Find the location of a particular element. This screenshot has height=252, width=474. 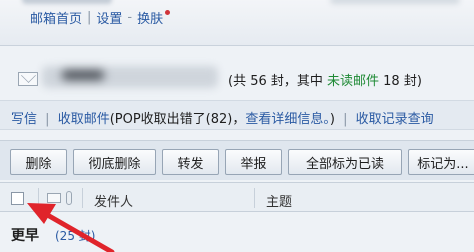

group-count: (25 封) is located at coordinates (75, 235).